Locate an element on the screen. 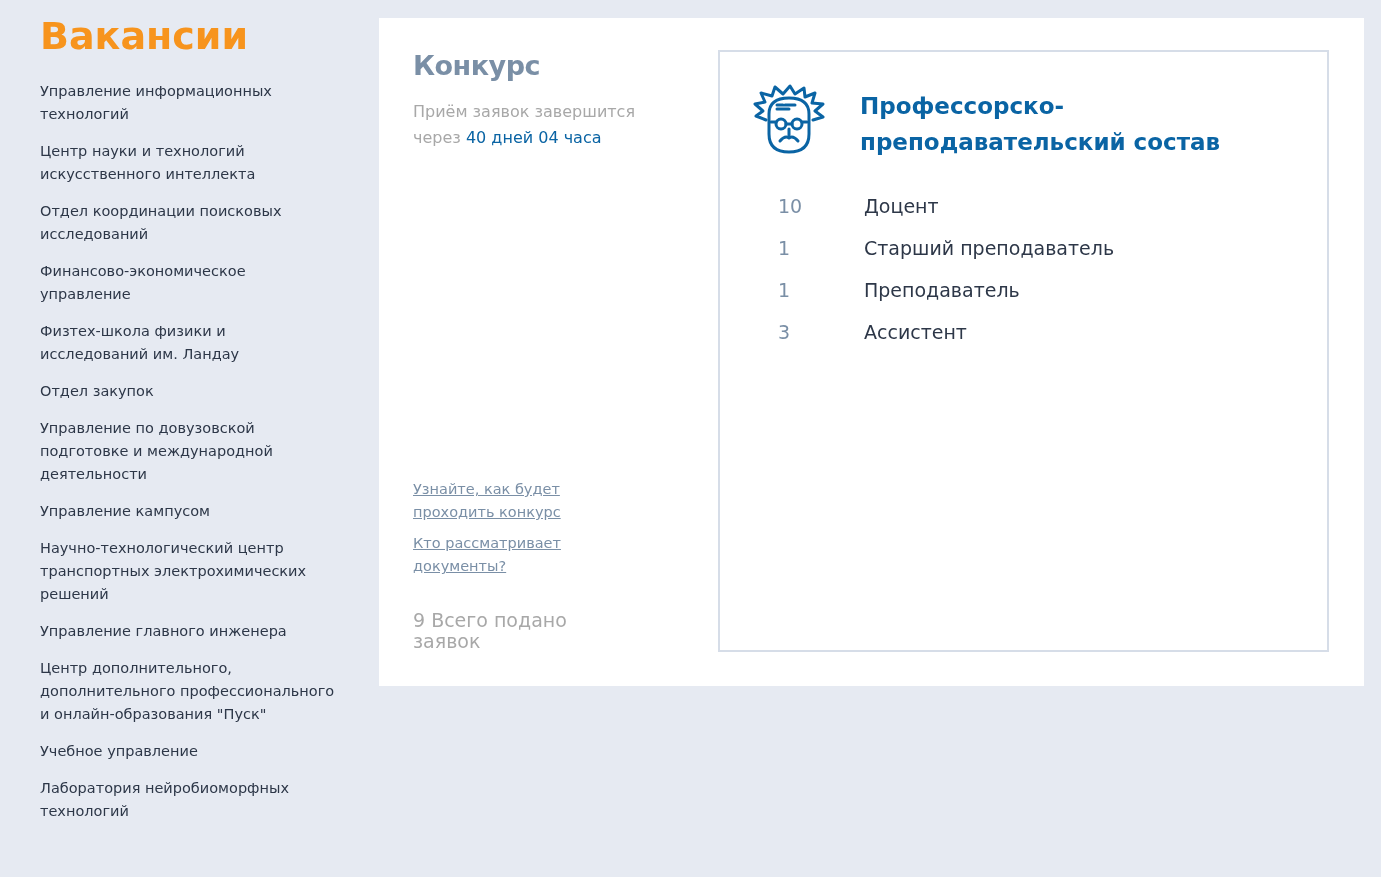 Image resolution: width=1381 pixels, height=877 pixels. professor-icon is located at coordinates (789, 120).